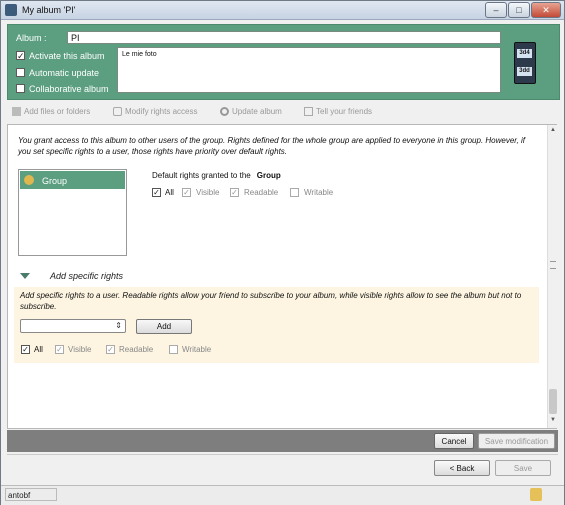  I want to click on close-button: ✕, so click(546, 10).